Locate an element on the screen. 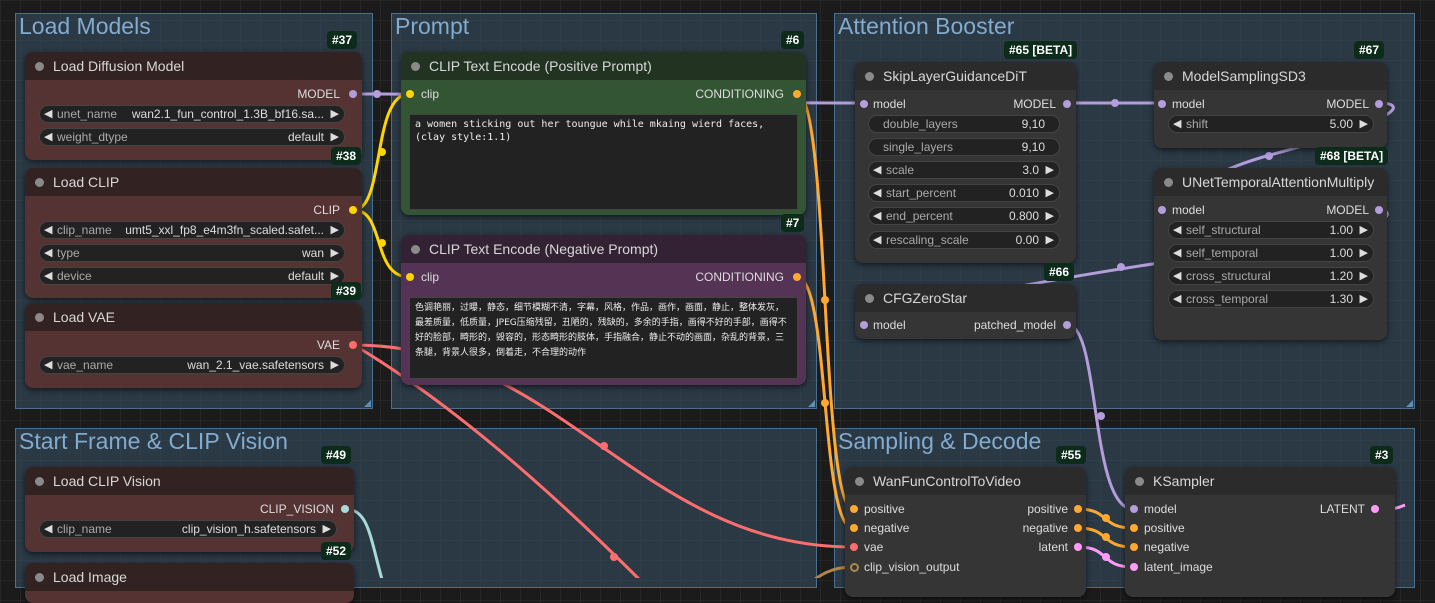 The image size is (1435, 603). text-double-layers: double_layers 9,10 is located at coordinates (964, 124).